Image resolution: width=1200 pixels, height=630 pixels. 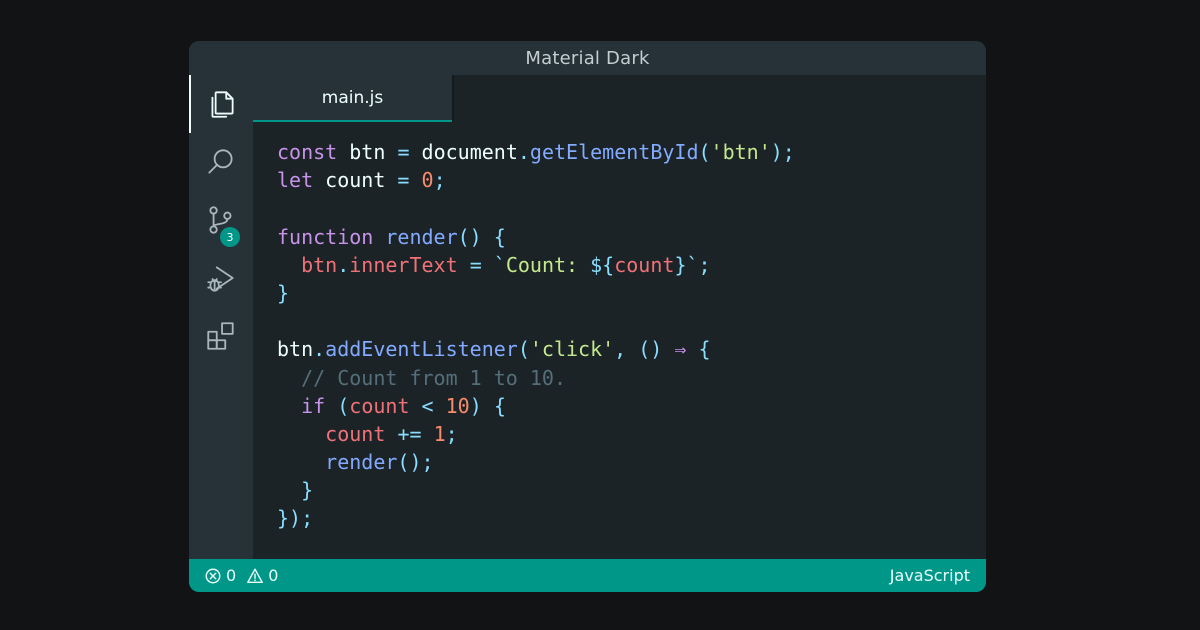 I want to click on activity-source-control: 3, so click(x=221, y=220).